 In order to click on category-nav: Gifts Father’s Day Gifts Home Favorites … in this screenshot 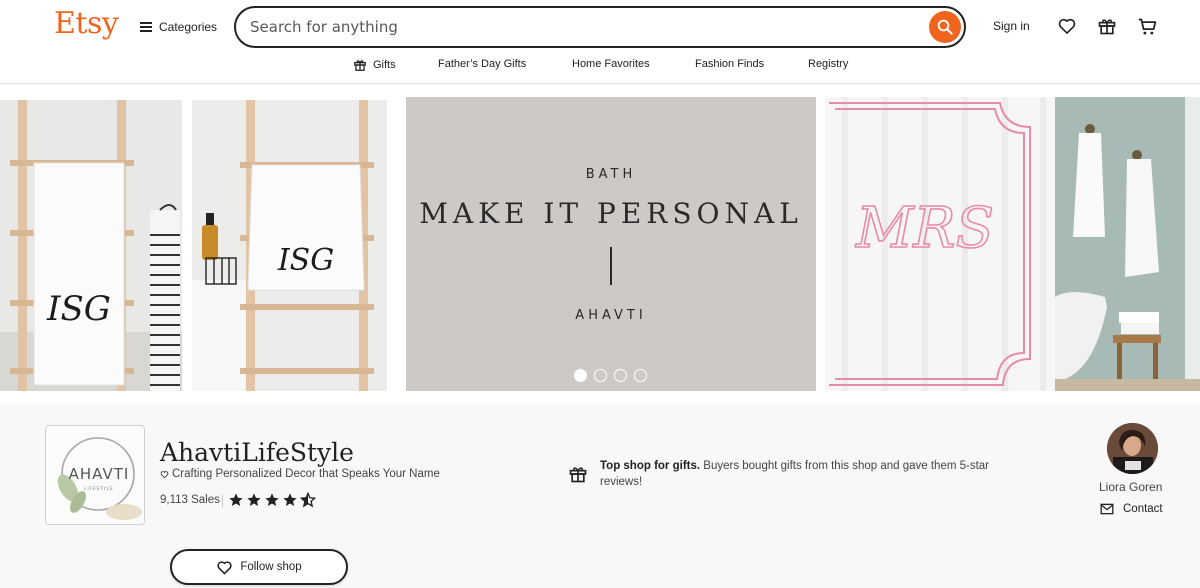, I will do `click(600, 65)`.